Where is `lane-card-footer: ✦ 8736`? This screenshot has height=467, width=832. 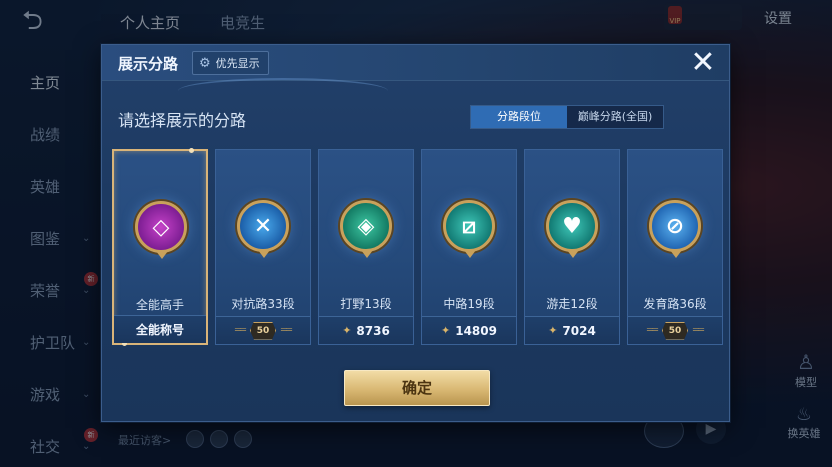 lane-card-footer: ✦ 8736 is located at coordinates (366, 330).